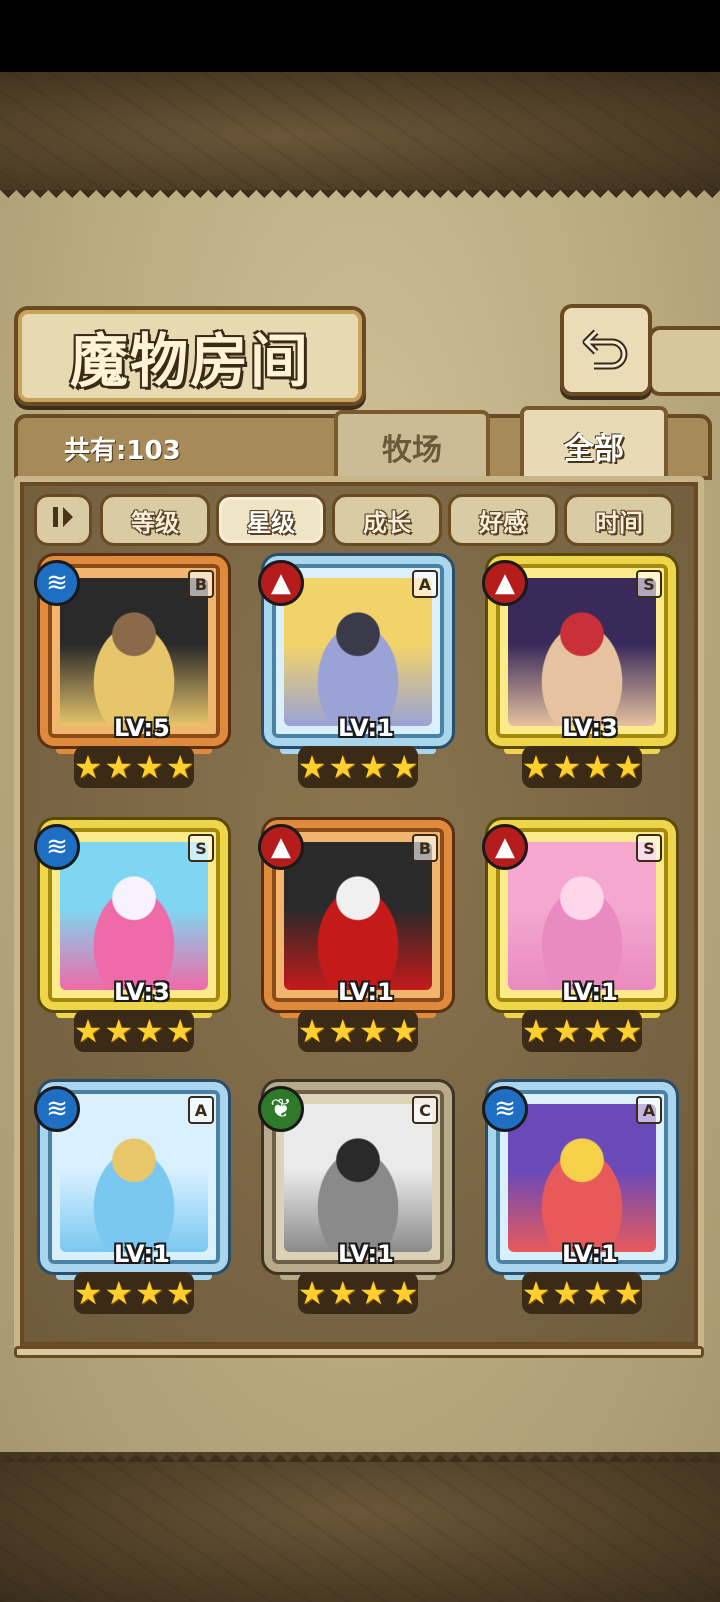 The image size is (720, 1602). I want to click on panel-bottom-rail, so click(359, 1352).